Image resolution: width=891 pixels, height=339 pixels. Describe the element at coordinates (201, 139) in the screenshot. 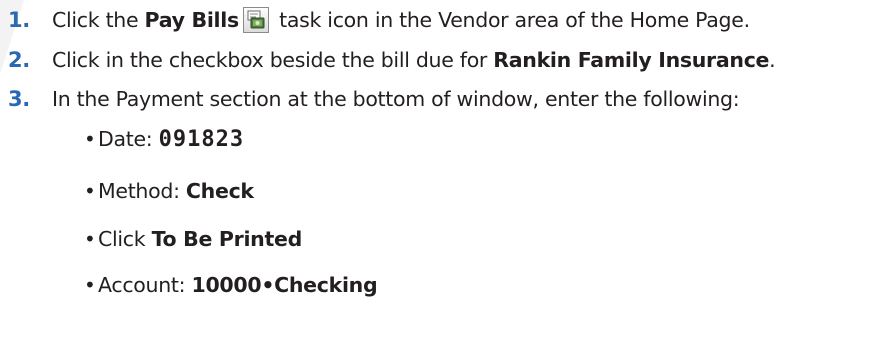

I see `item-value: 091823` at that location.